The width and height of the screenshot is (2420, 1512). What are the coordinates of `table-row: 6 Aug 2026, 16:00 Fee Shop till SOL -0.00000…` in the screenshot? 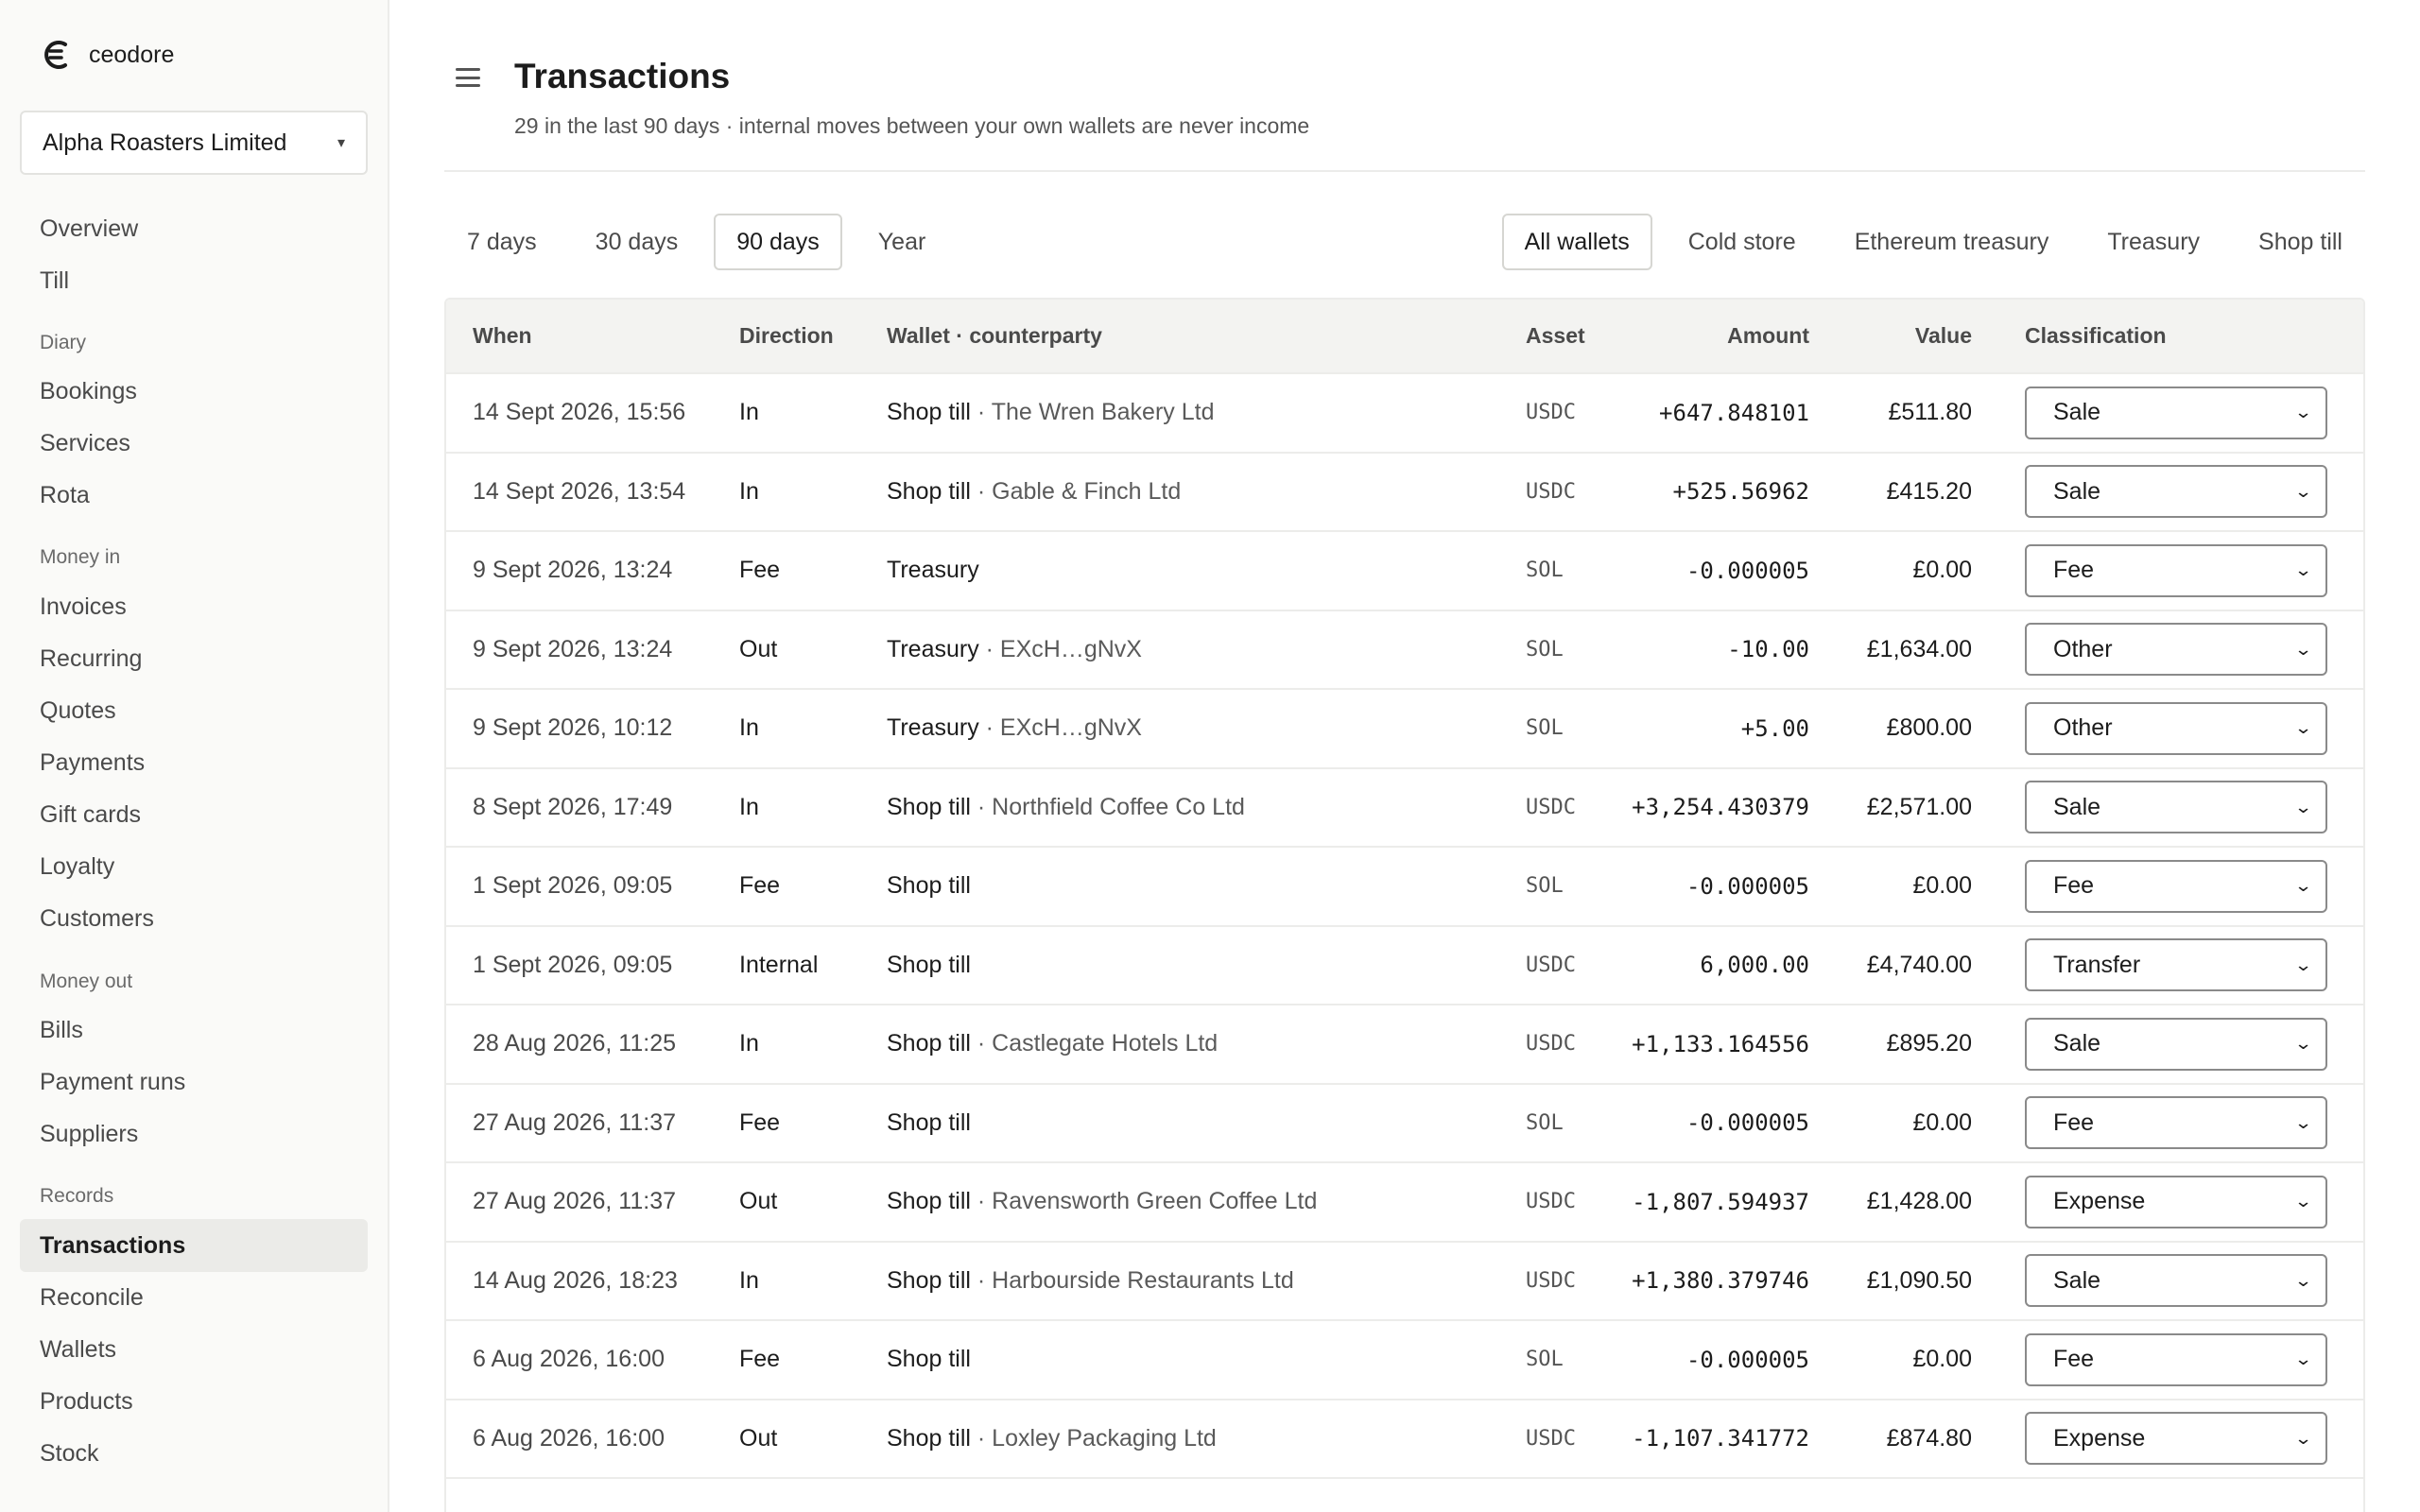 It's located at (1404, 1360).